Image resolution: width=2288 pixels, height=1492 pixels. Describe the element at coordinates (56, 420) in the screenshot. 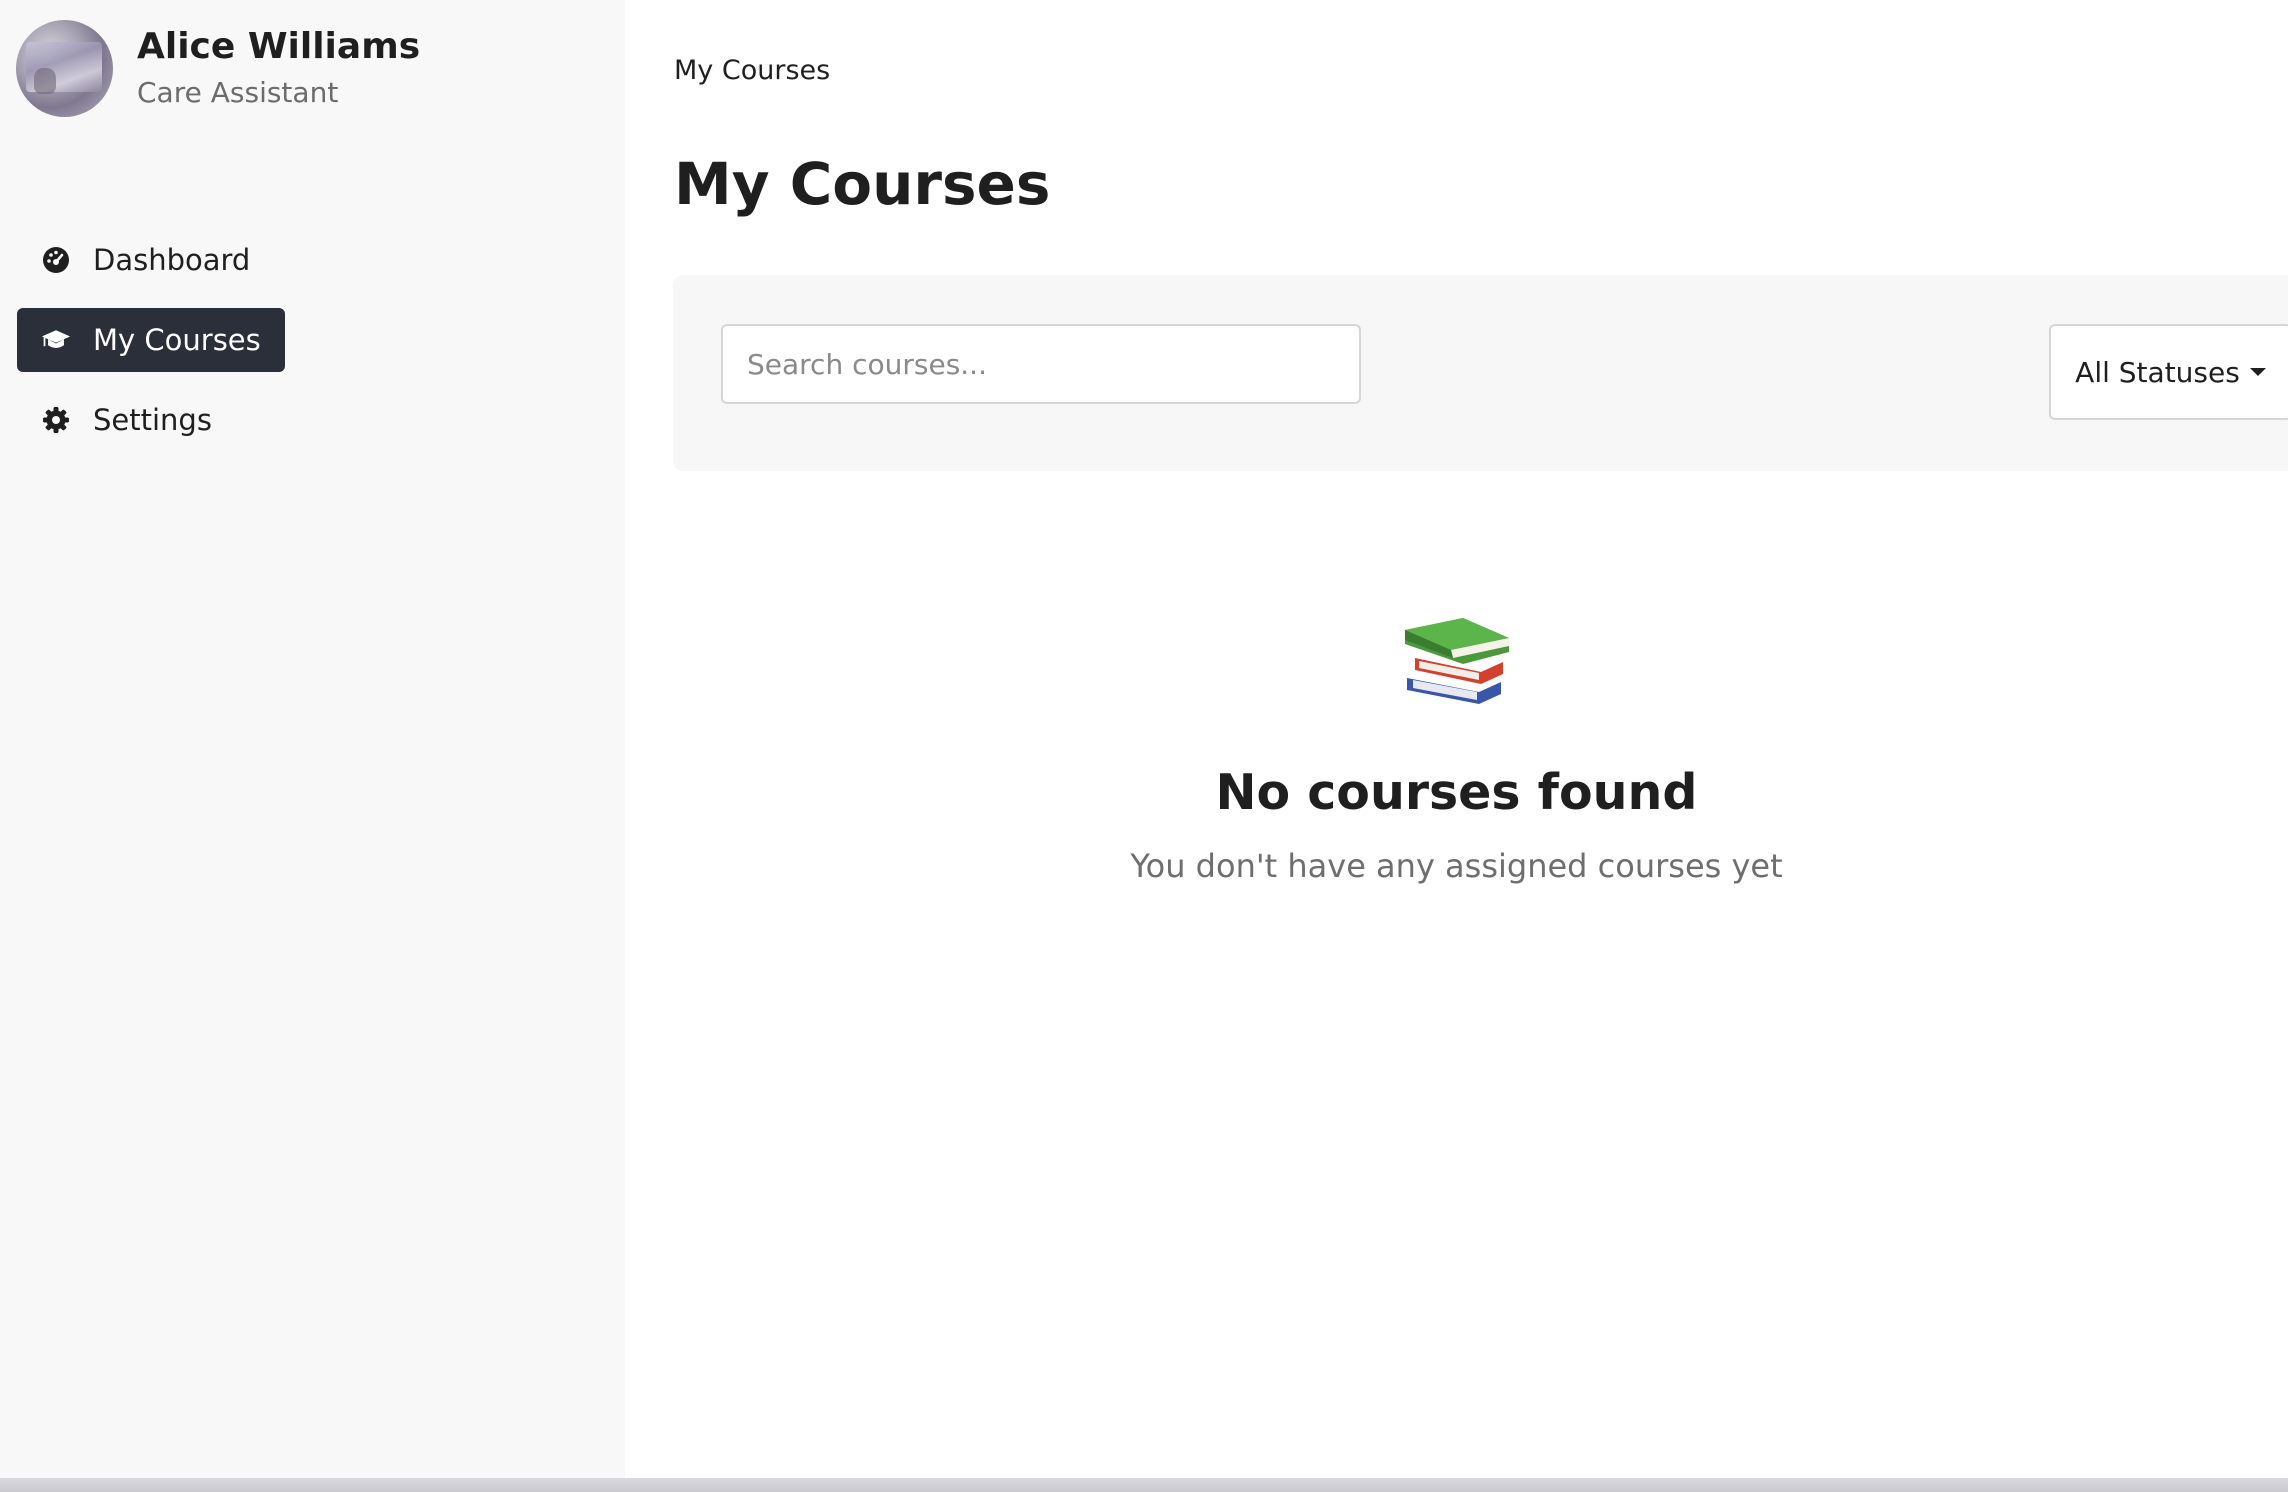

I see `gear-icon` at that location.